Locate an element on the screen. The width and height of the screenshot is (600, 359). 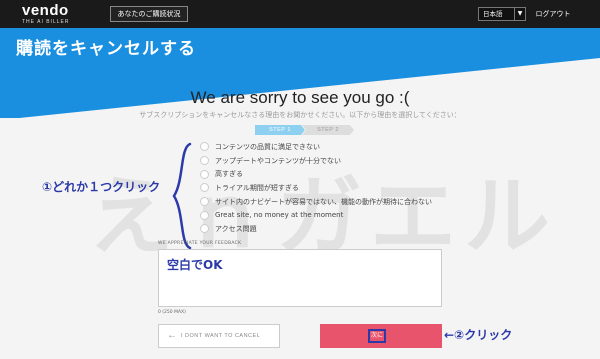
language-value: 日本語 is located at coordinates (493, 14).